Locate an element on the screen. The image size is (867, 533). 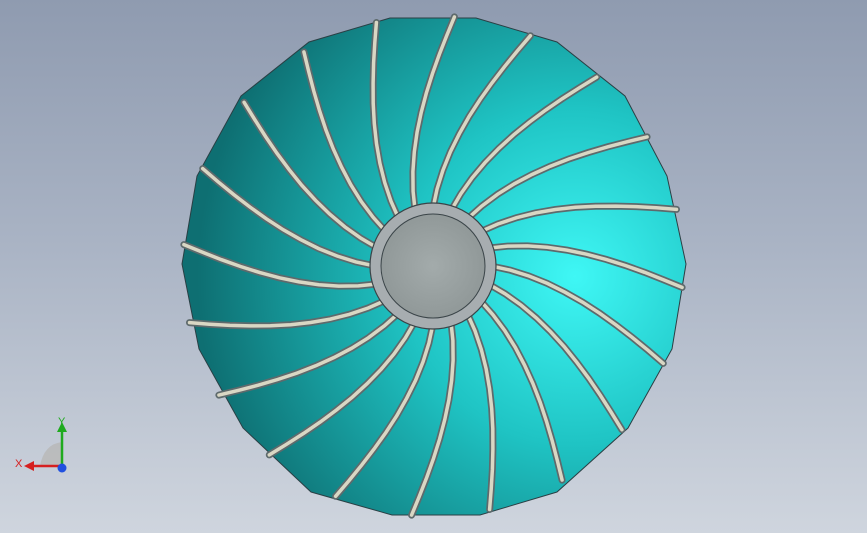
triad-x-arrow is located at coordinates (29, 466).